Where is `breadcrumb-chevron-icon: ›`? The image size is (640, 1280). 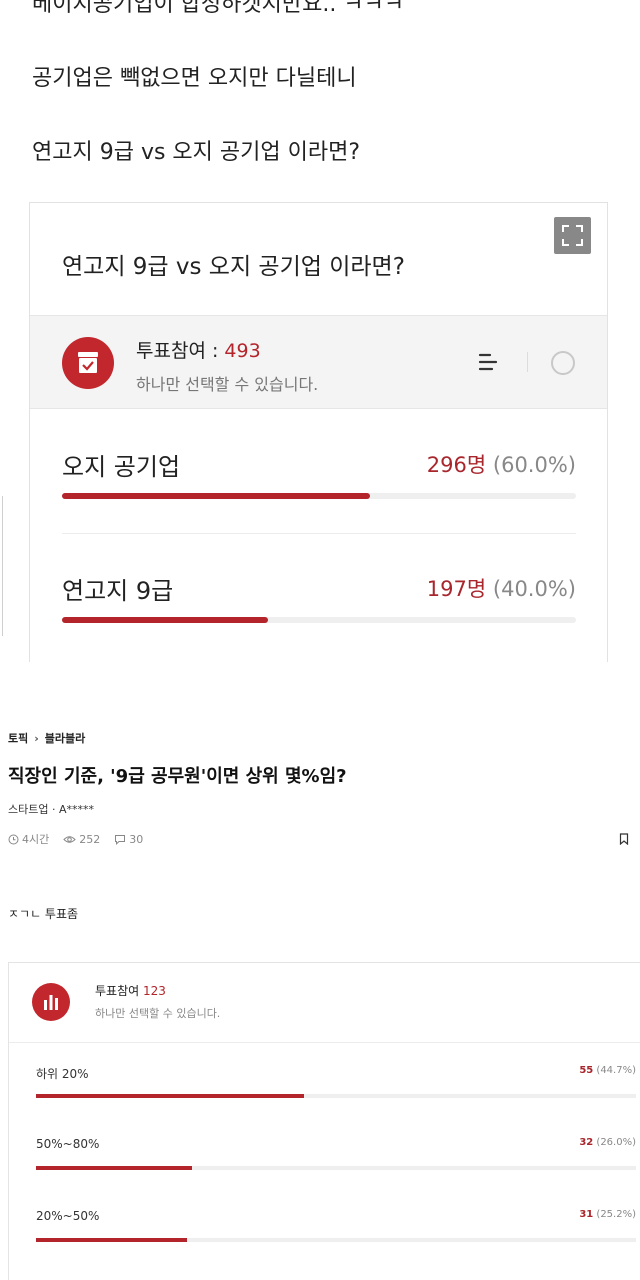
breadcrumb-chevron-icon: › is located at coordinates (36, 738).